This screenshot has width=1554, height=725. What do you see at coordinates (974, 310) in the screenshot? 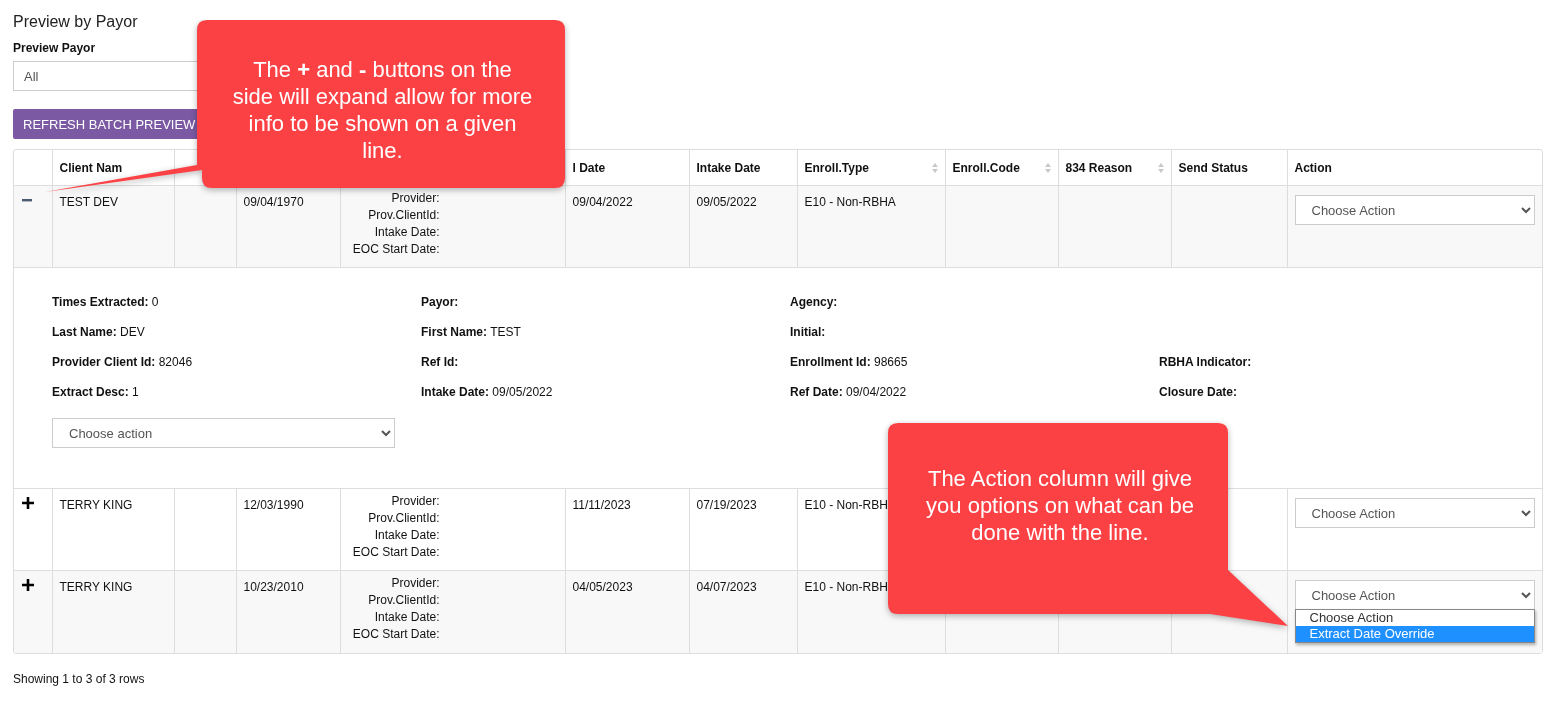
I see `detail-field: Agency:` at bounding box center [974, 310].